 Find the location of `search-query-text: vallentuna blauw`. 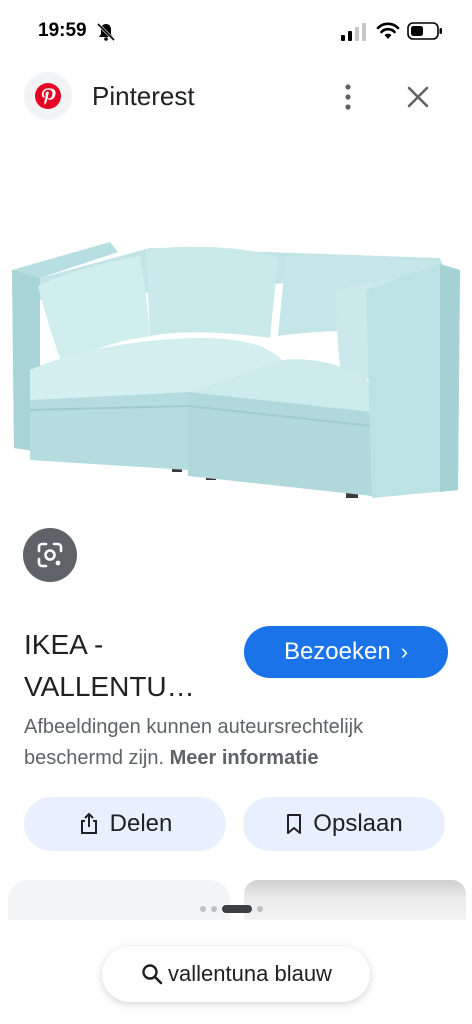

search-query-text: vallentuna blauw is located at coordinates (250, 973).